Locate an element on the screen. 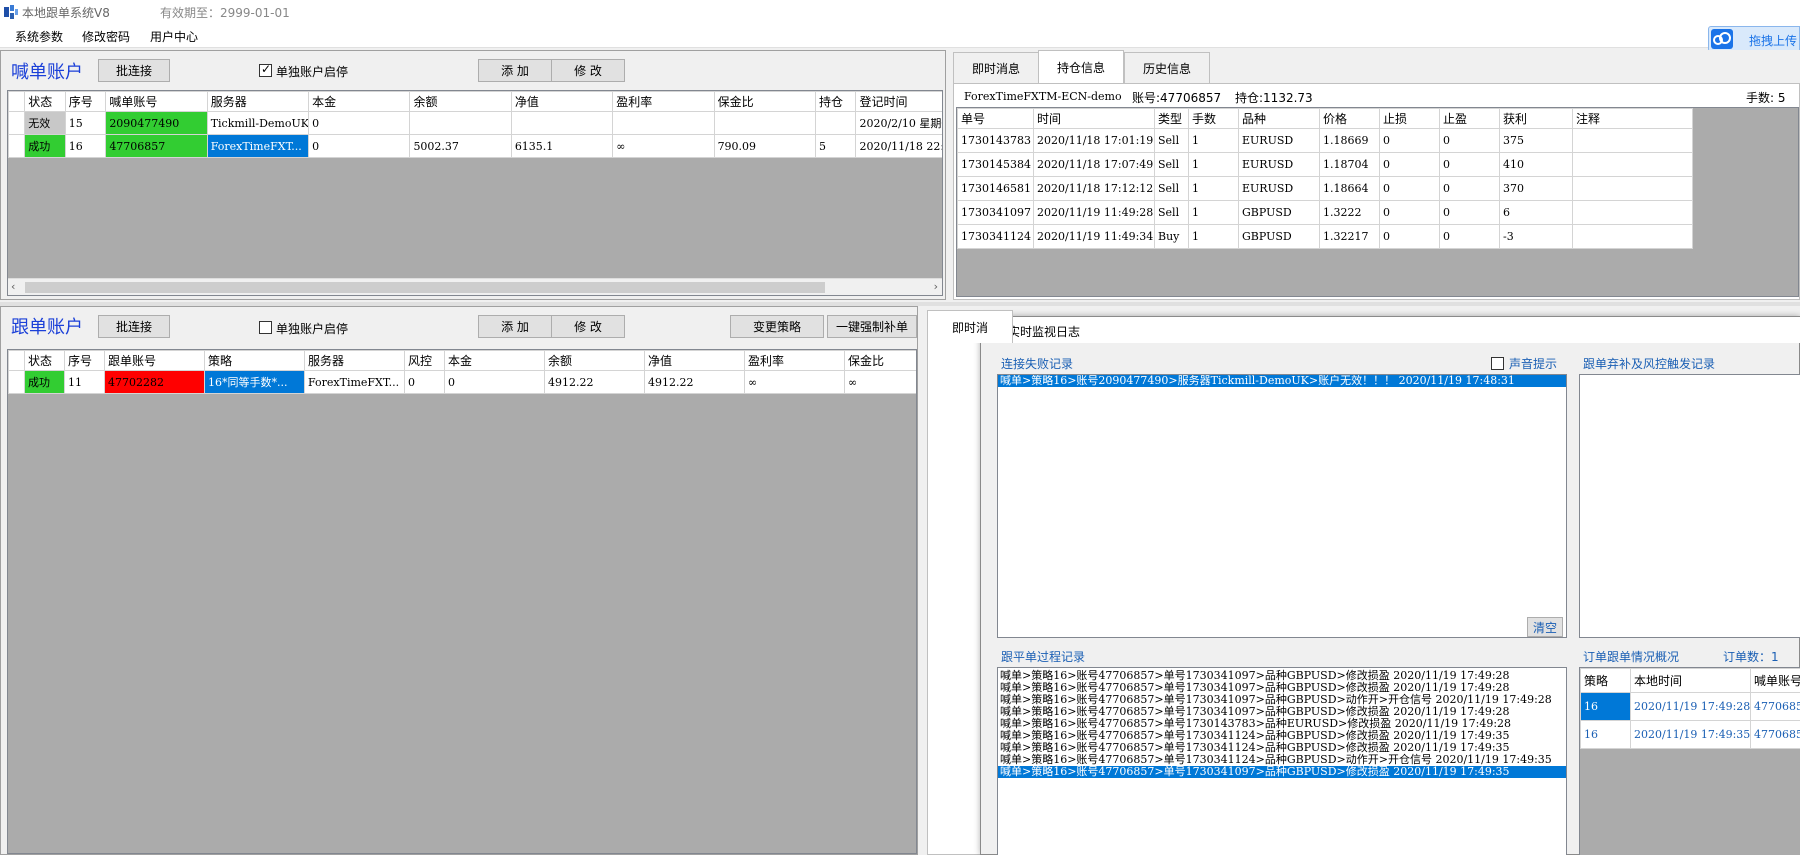 This screenshot has width=1800, height=855. table-cell: 790.09 is located at coordinates (764, 146).